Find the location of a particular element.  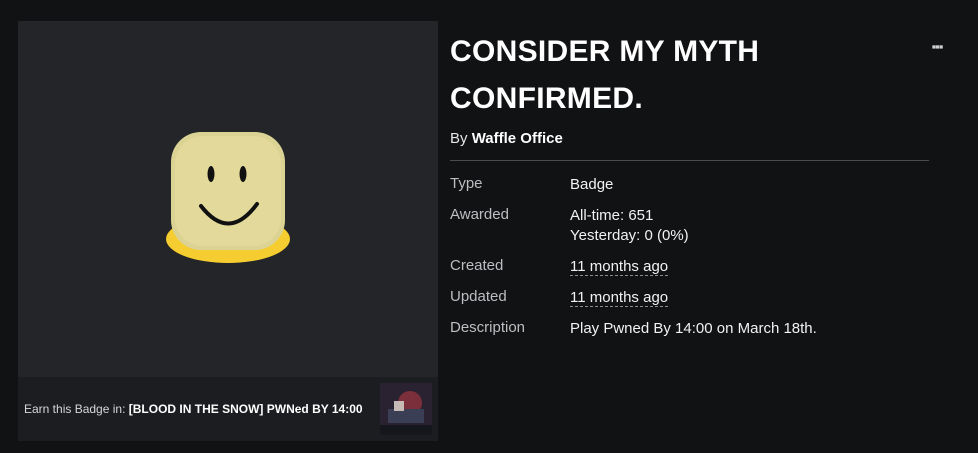

created-value: 11 months ago is located at coordinates (619, 267).